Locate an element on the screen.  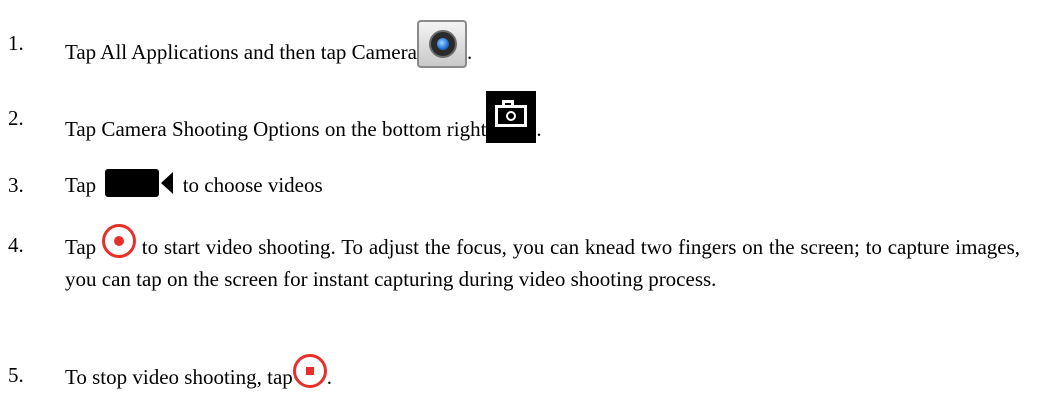
step-number: 2. is located at coordinates (16, 118).